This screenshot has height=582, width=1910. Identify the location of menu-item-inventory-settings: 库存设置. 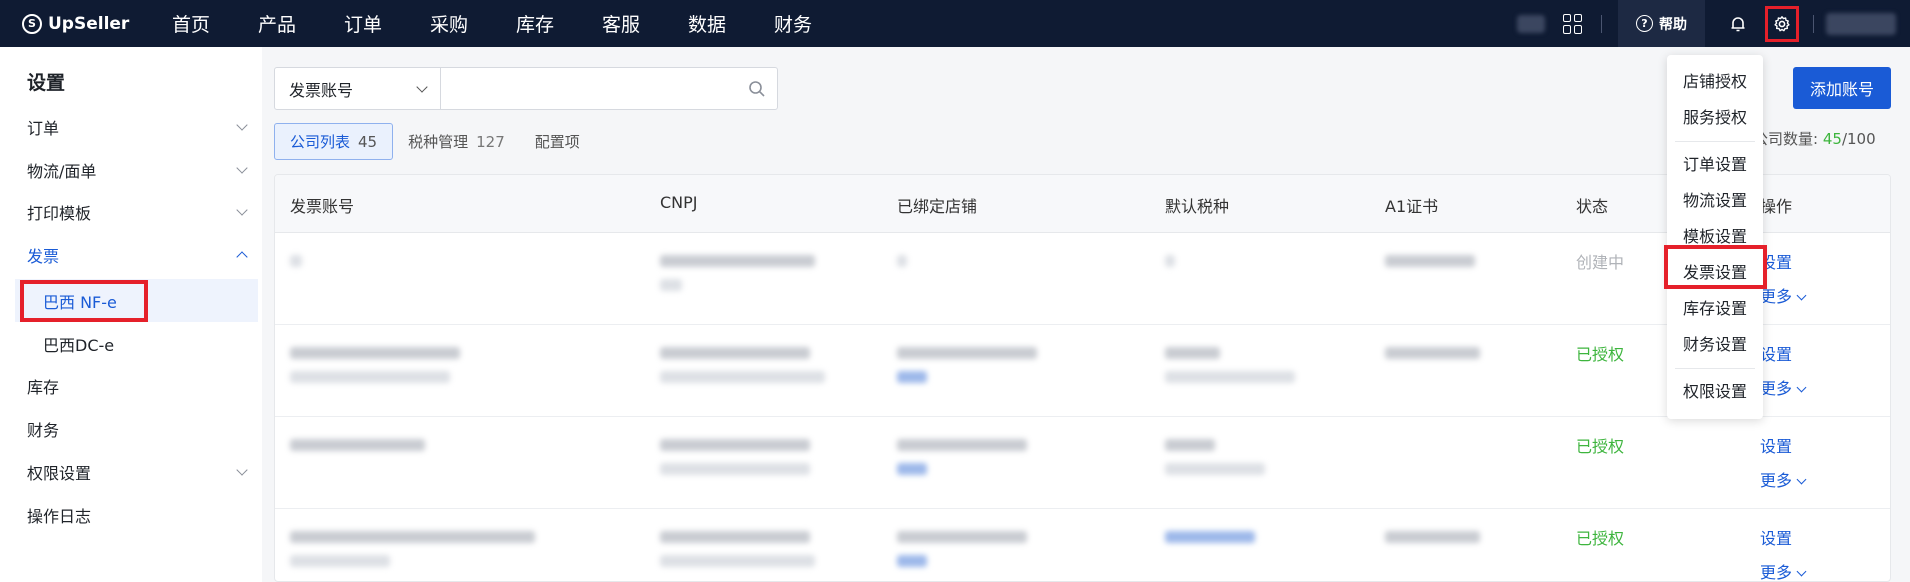
(1715, 307).